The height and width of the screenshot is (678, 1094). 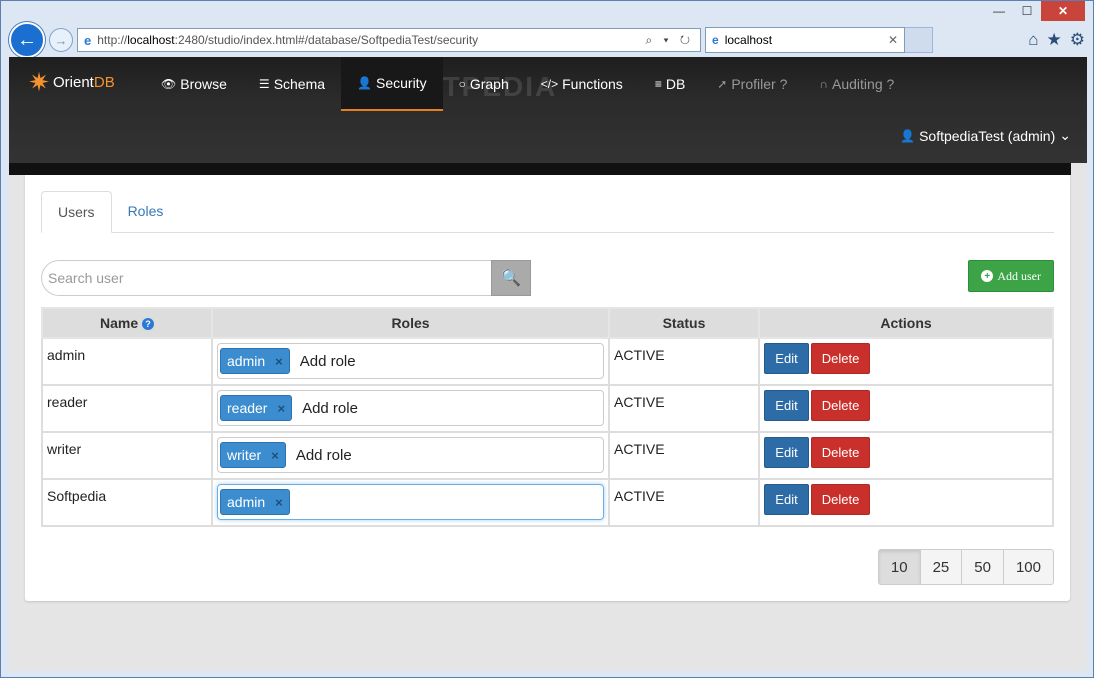 What do you see at coordinates (919, 40) in the screenshot?
I see `new-tab-button` at bounding box center [919, 40].